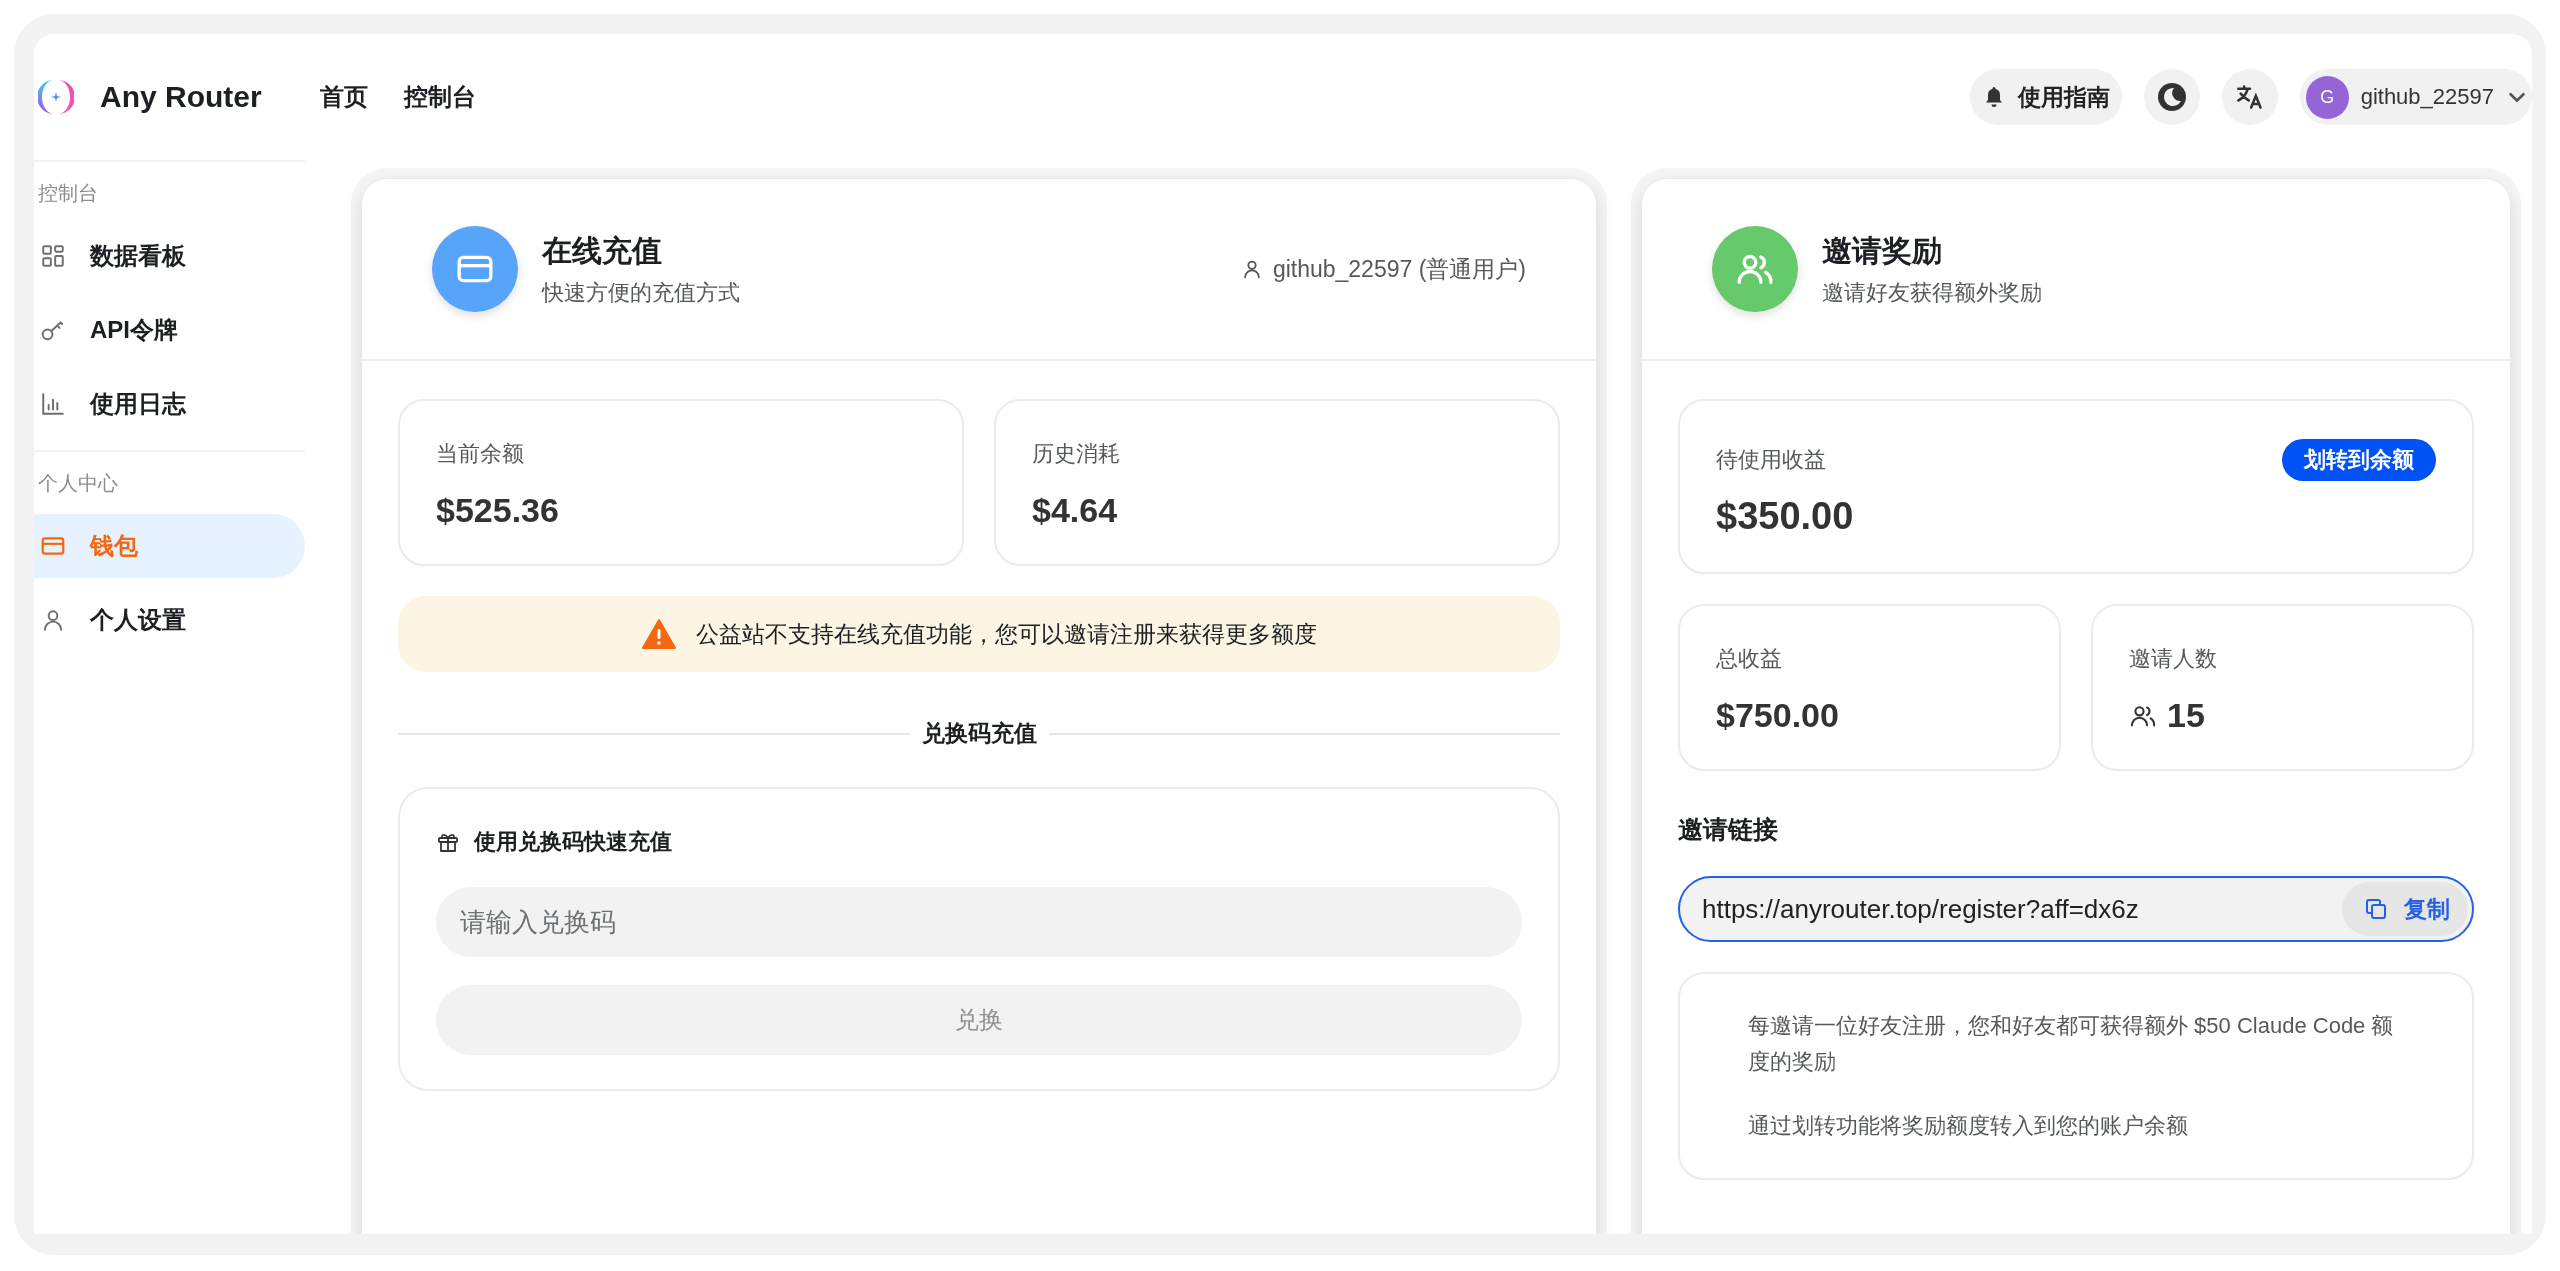 This screenshot has height=1271, width=2560. What do you see at coordinates (1771, 460) in the screenshot?
I see `stat-label: 待使用收益` at bounding box center [1771, 460].